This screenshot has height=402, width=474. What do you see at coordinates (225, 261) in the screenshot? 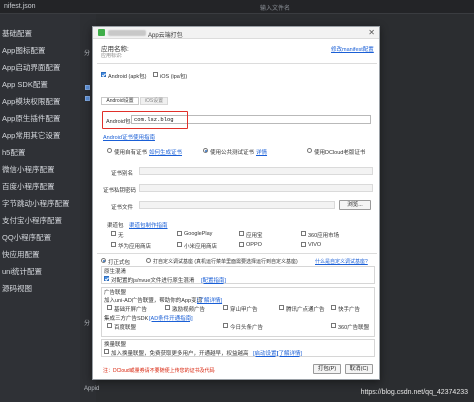
I see `custom-base-label: 打自定义调试基座 (真机运行菜单里面需要选择运行到自定义基座)` at bounding box center [225, 261].